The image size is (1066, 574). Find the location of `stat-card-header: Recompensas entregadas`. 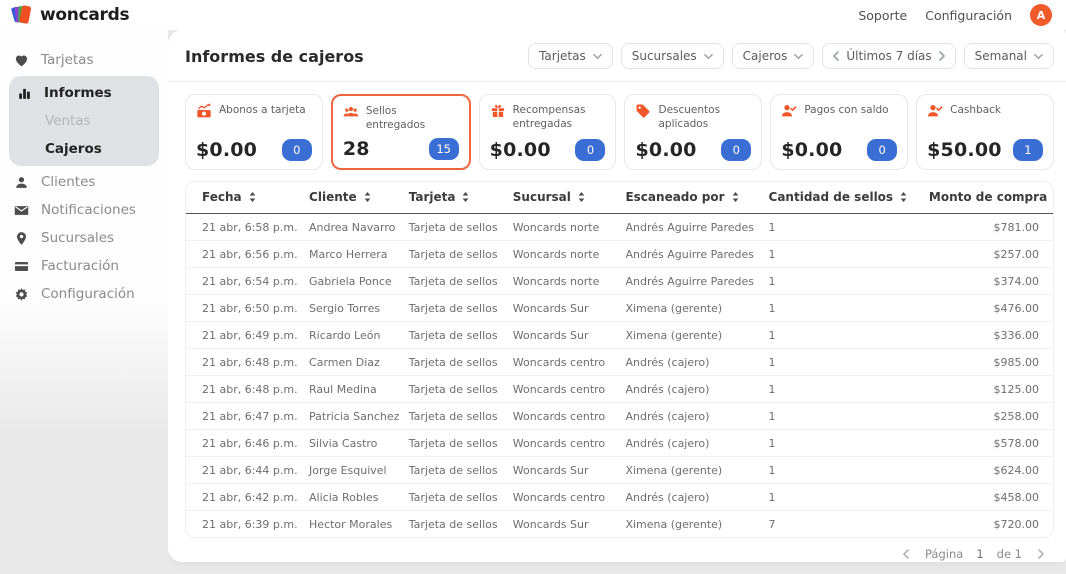

stat-card-header: Recompensas entregadas is located at coordinates (548, 117).